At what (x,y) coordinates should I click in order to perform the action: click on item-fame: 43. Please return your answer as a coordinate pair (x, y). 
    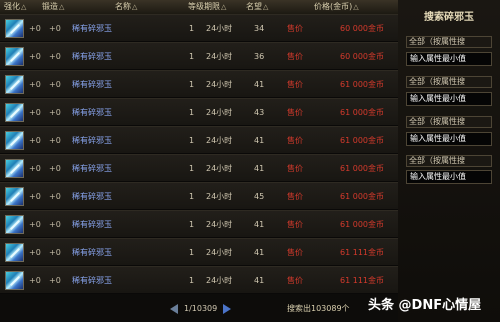
    Looking at the image, I should click on (259, 112).